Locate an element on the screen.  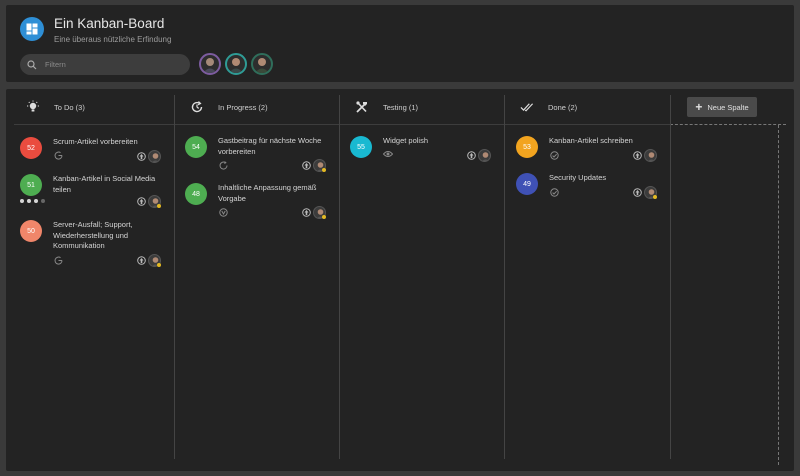
column-title: In Progress (2) is located at coordinates (243, 107).